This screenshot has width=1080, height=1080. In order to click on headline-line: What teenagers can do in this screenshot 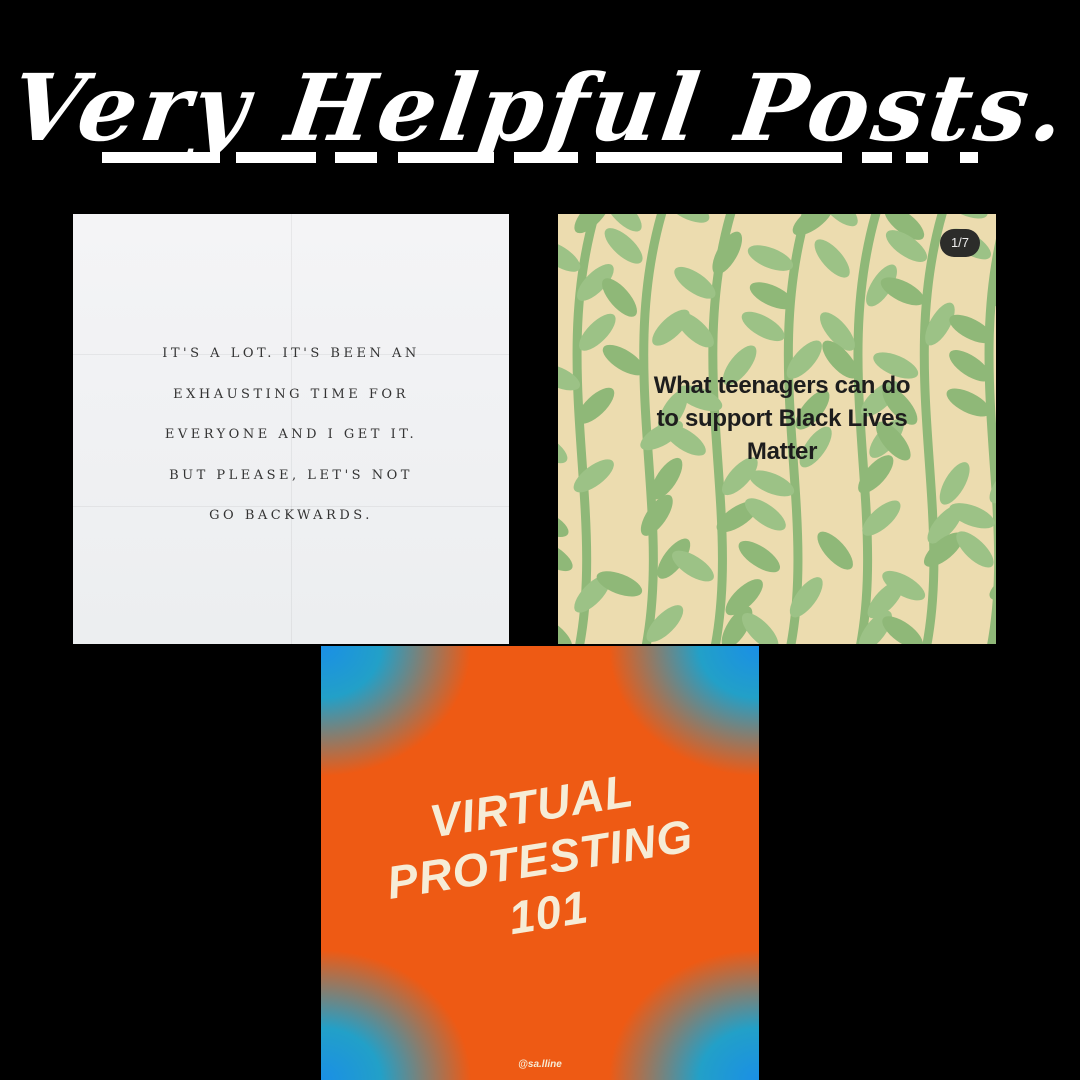, I will do `click(782, 385)`.